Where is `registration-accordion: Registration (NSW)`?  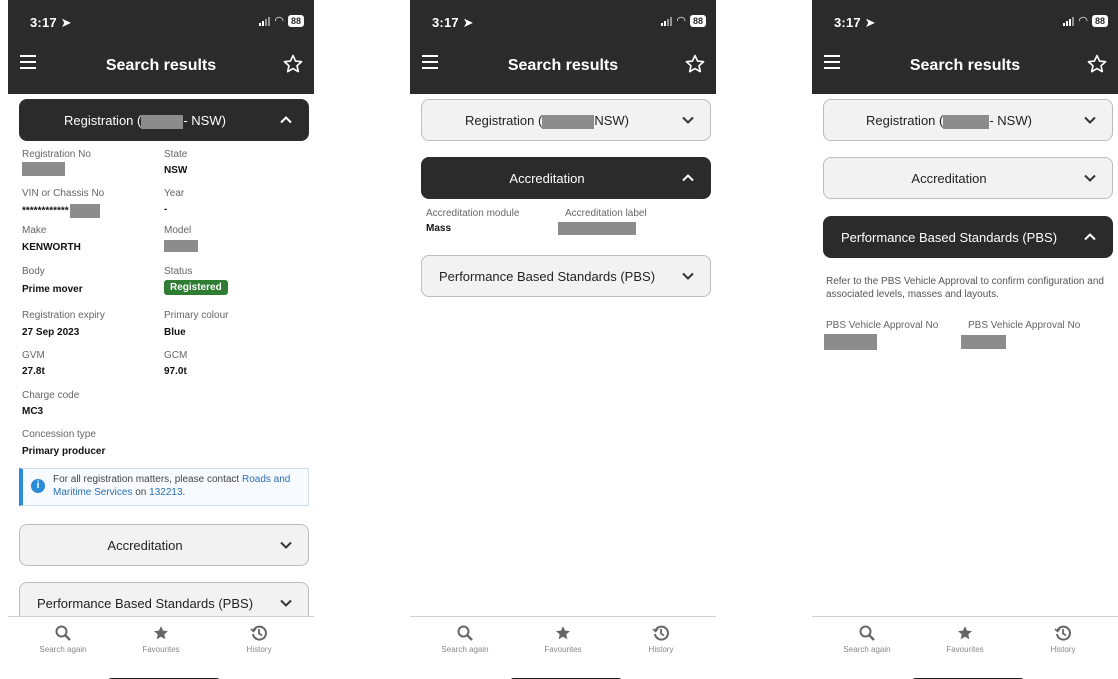
registration-accordion: Registration (NSW) is located at coordinates (566, 120).